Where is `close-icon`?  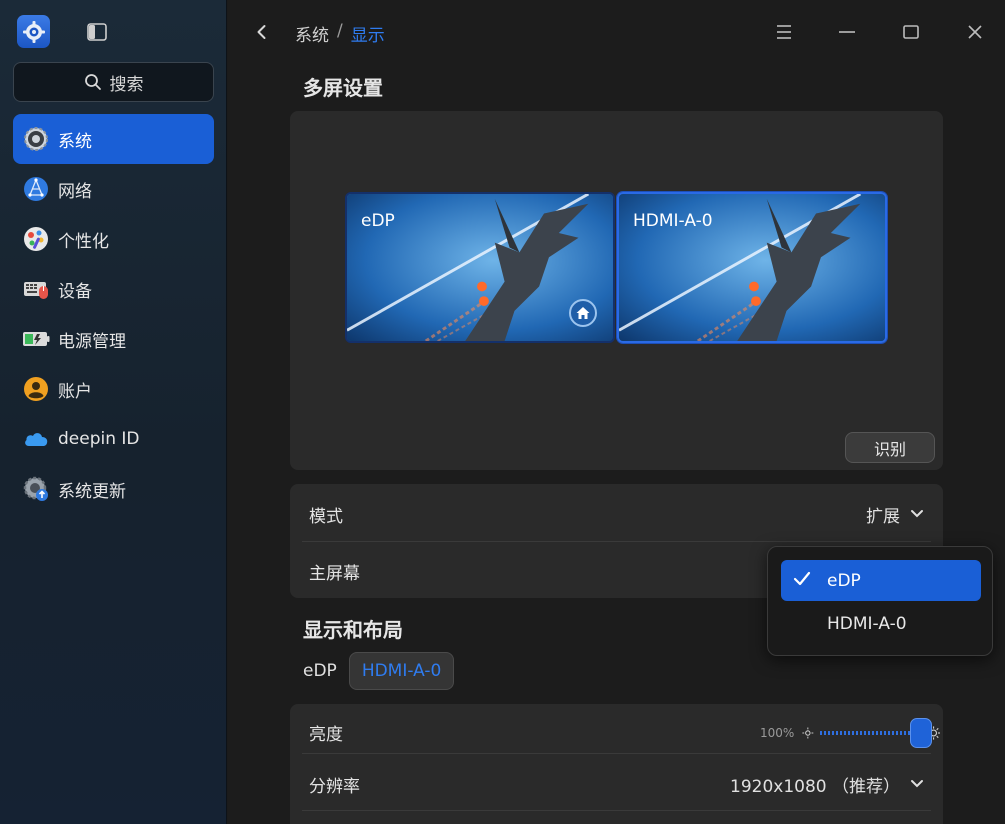 close-icon is located at coordinates (975, 32).